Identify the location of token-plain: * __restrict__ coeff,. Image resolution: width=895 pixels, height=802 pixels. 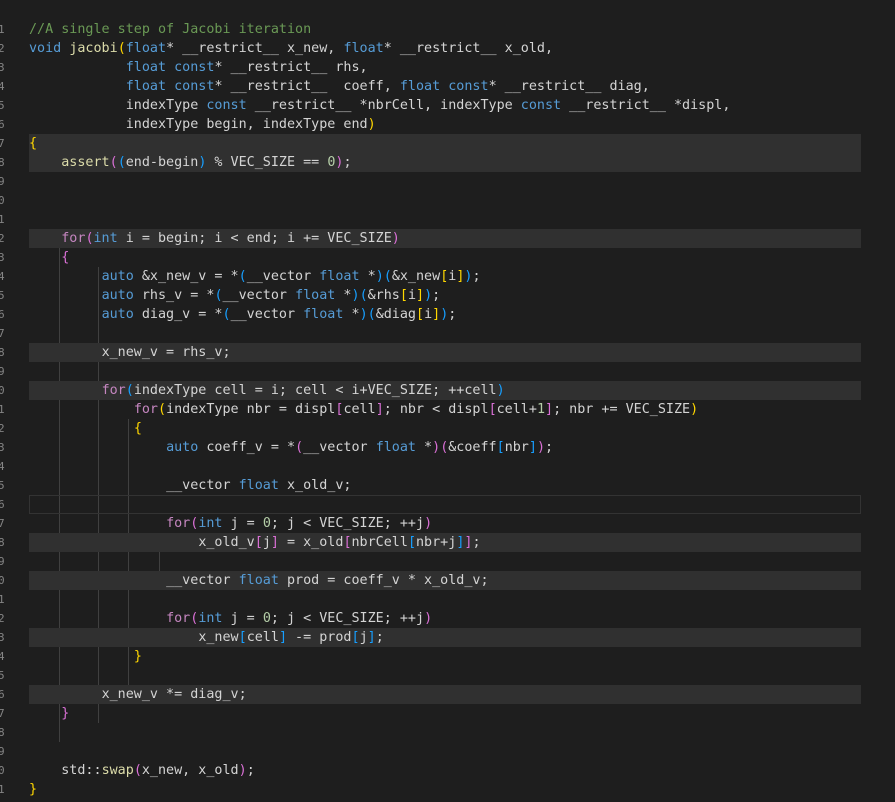
(307, 86).